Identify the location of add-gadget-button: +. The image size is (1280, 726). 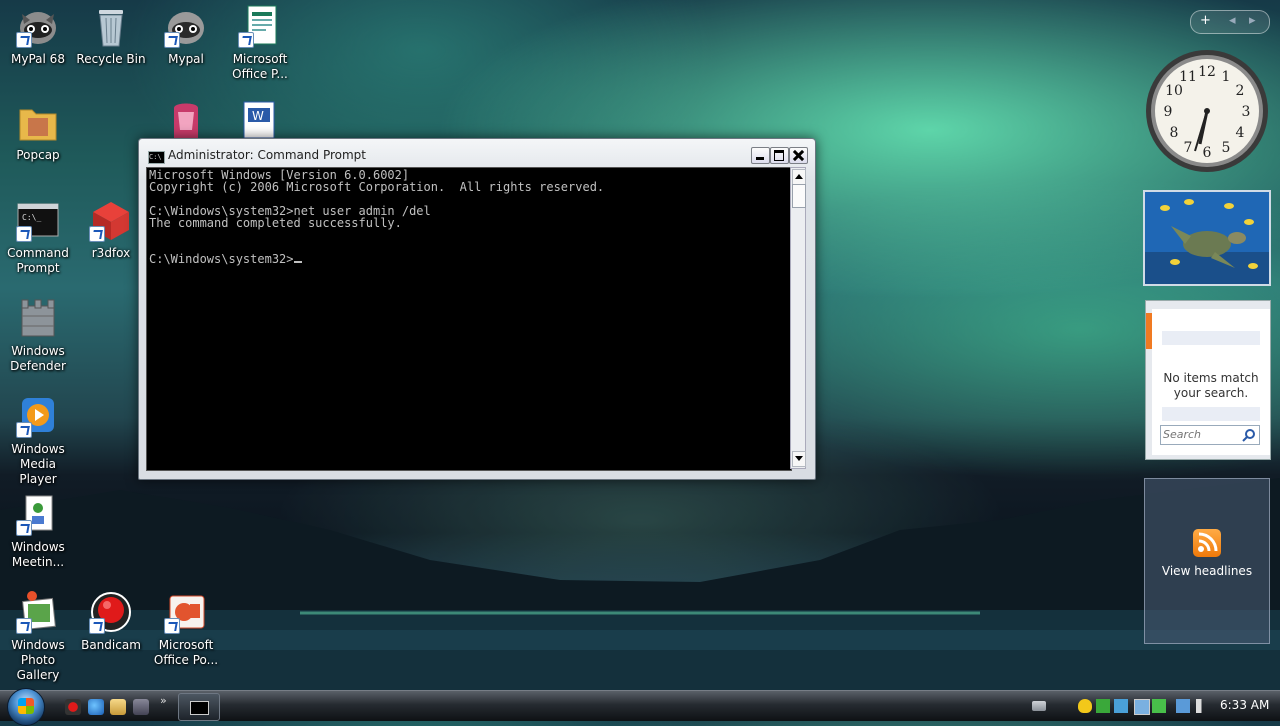
(1205, 20).